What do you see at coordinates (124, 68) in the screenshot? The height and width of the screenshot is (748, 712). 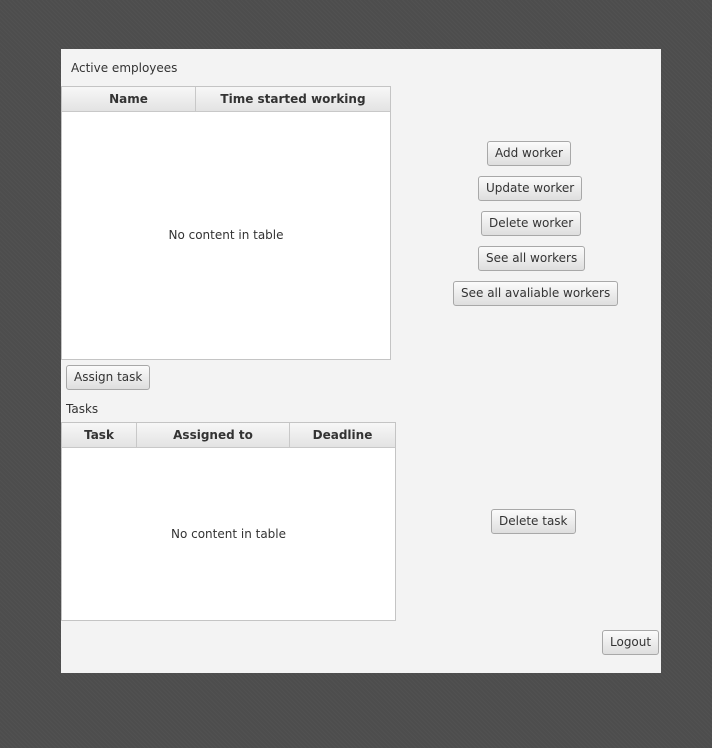 I see `active-employees-label: Active employees` at bounding box center [124, 68].